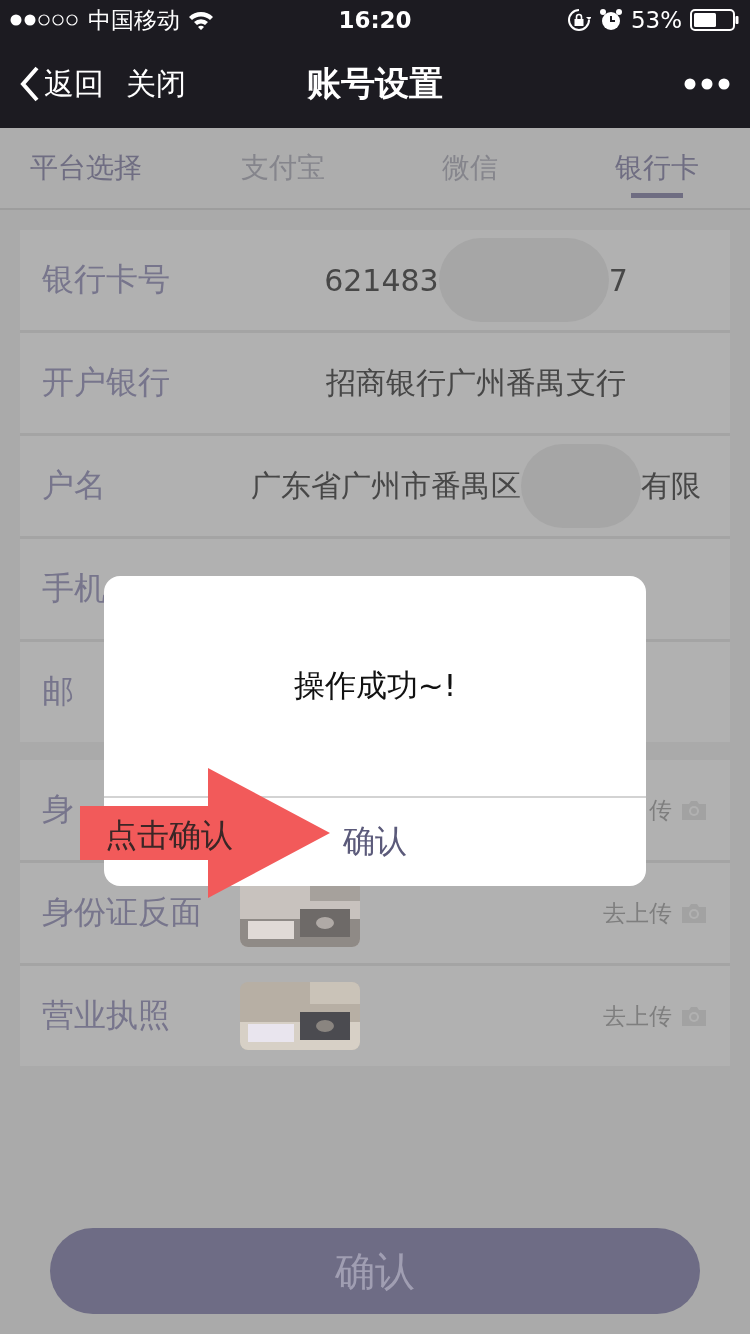 This screenshot has width=750, height=1334. What do you see at coordinates (58, 691) in the screenshot?
I see `field-label: 邮` at bounding box center [58, 691].